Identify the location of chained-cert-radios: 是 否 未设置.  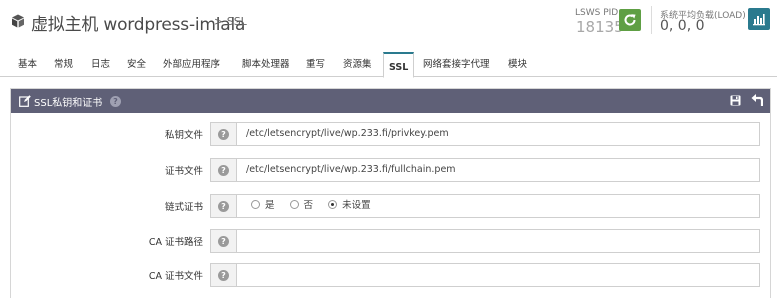
(498, 206).